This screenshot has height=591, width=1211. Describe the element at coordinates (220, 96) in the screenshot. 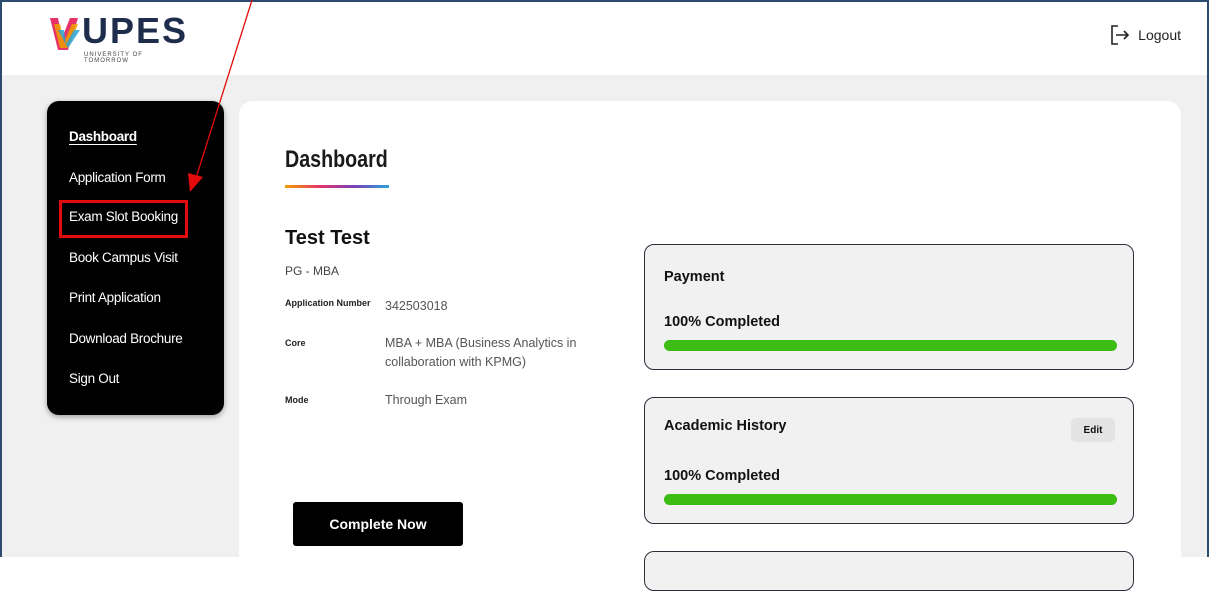

I see `annotation-arrow` at that location.